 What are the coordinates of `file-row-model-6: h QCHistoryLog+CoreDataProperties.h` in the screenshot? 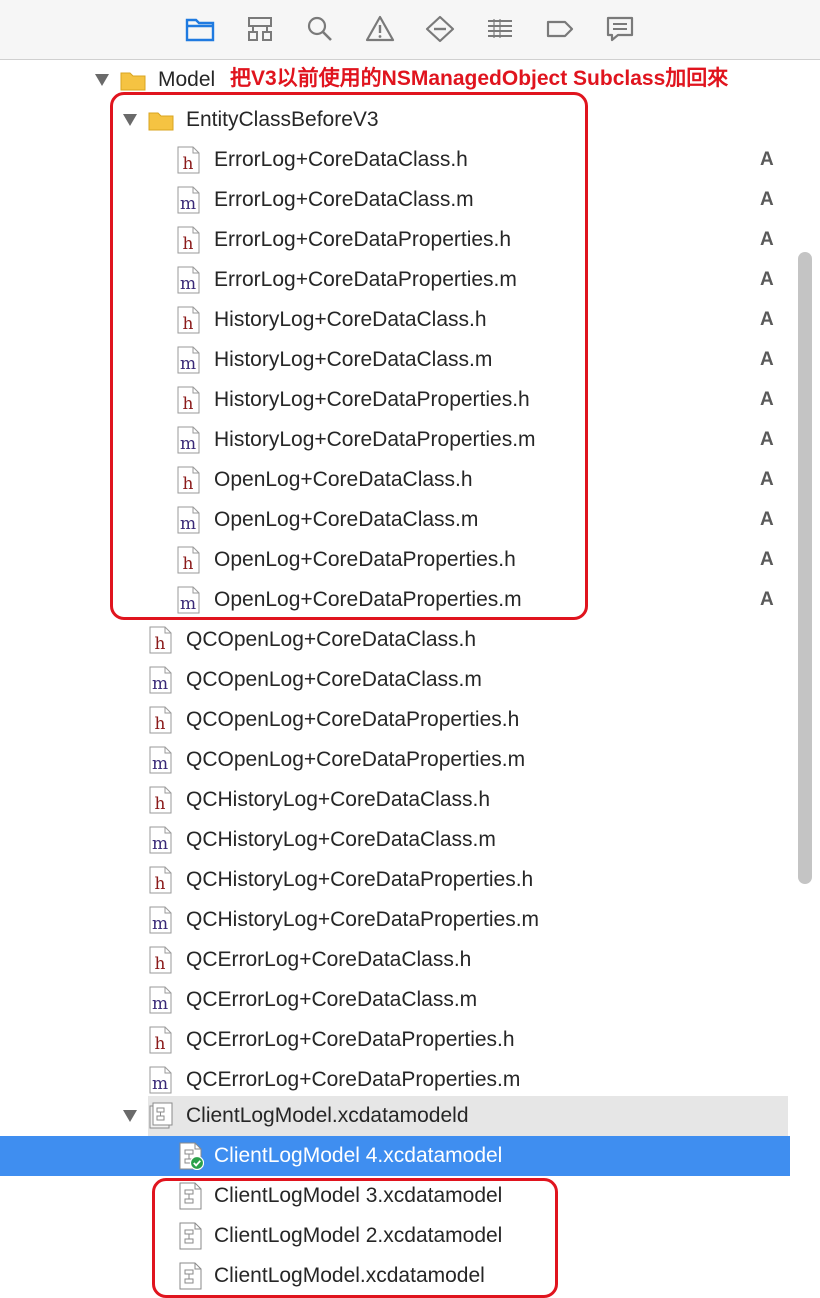 It's located at (395, 880).